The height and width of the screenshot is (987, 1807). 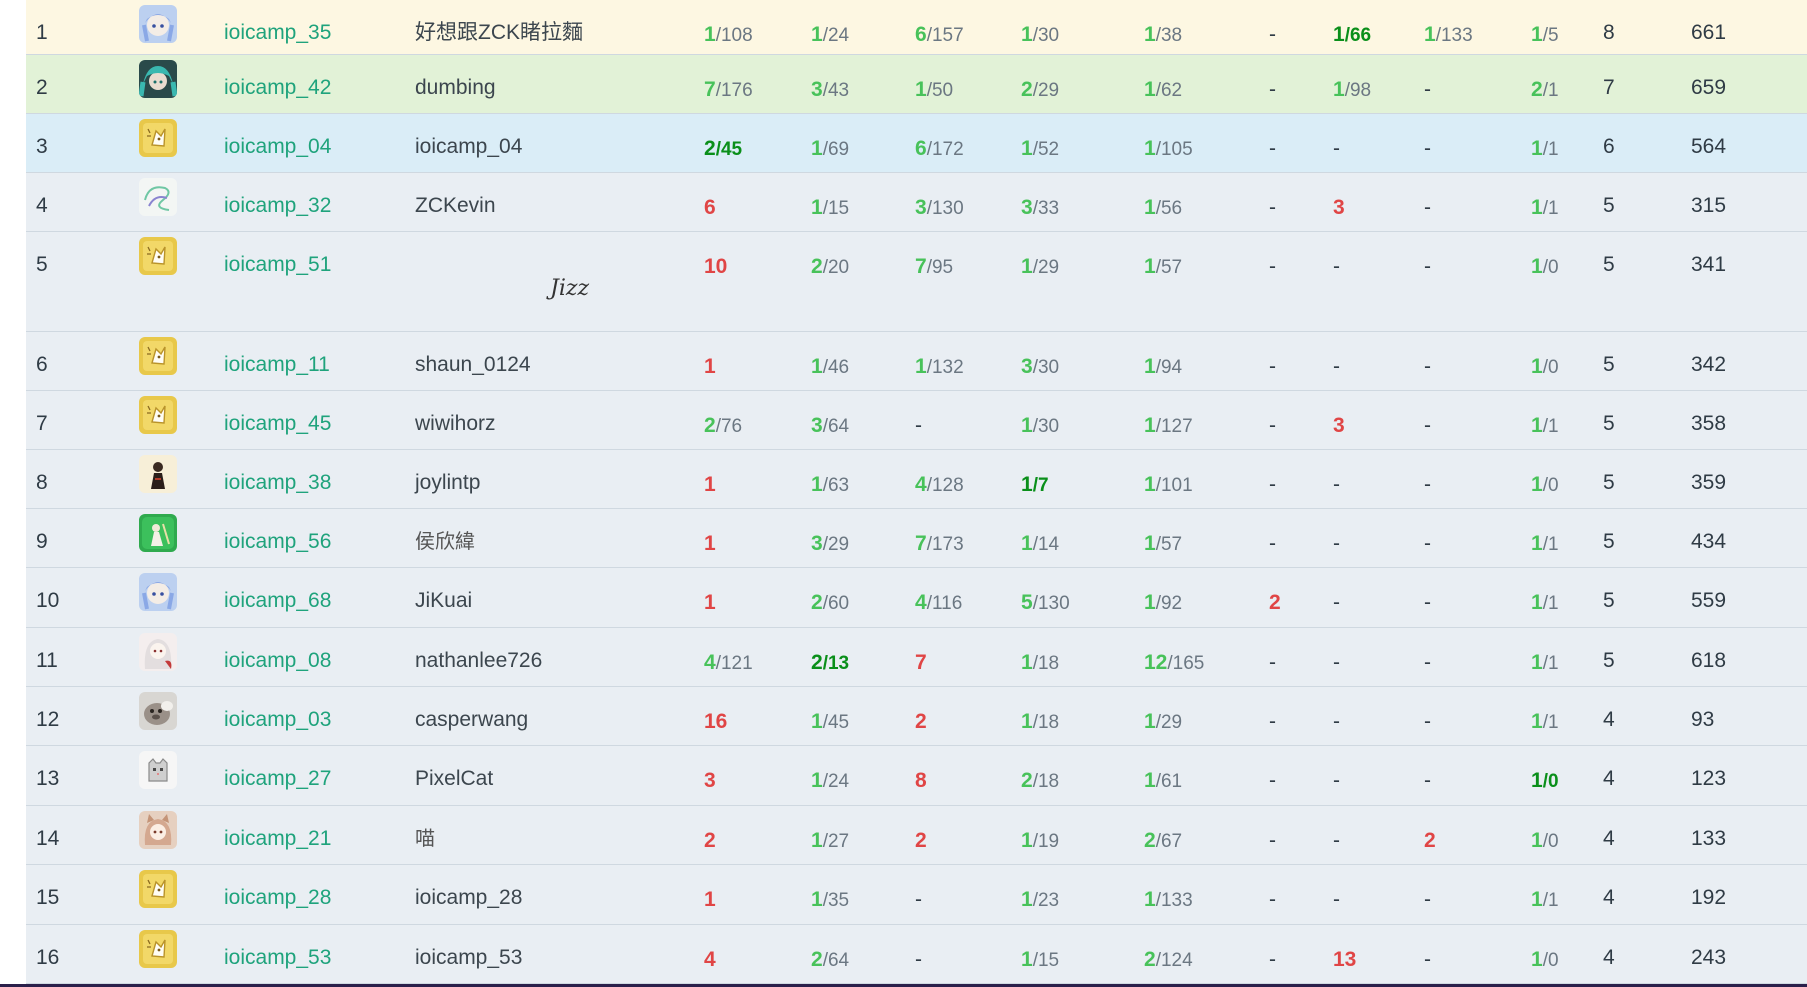 What do you see at coordinates (734, 35) in the screenshot?
I see `solve-time: /108` at bounding box center [734, 35].